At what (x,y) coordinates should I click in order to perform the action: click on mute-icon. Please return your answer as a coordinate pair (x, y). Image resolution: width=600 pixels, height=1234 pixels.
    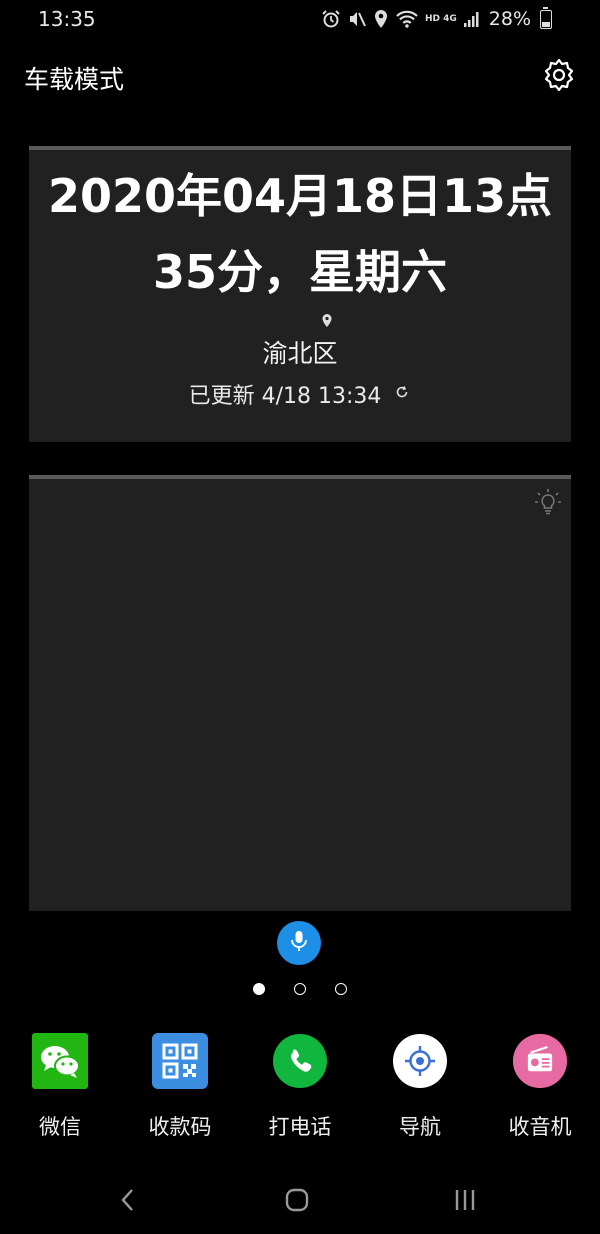
    Looking at the image, I should click on (357, 19).